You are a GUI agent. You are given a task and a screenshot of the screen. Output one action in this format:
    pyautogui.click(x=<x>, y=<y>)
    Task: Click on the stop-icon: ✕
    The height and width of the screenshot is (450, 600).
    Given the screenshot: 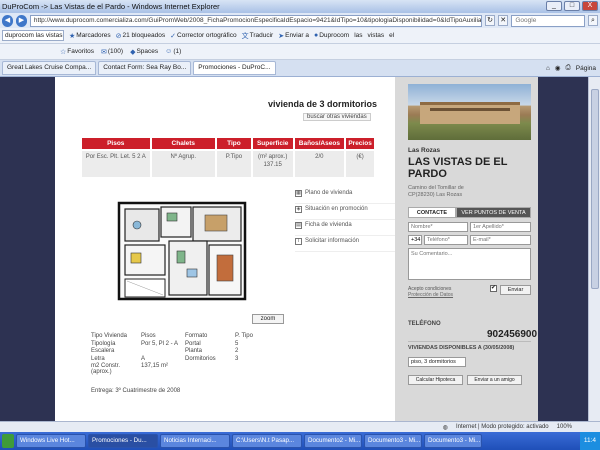 What is the action you would take?
    pyautogui.click(x=503, y=20)
    